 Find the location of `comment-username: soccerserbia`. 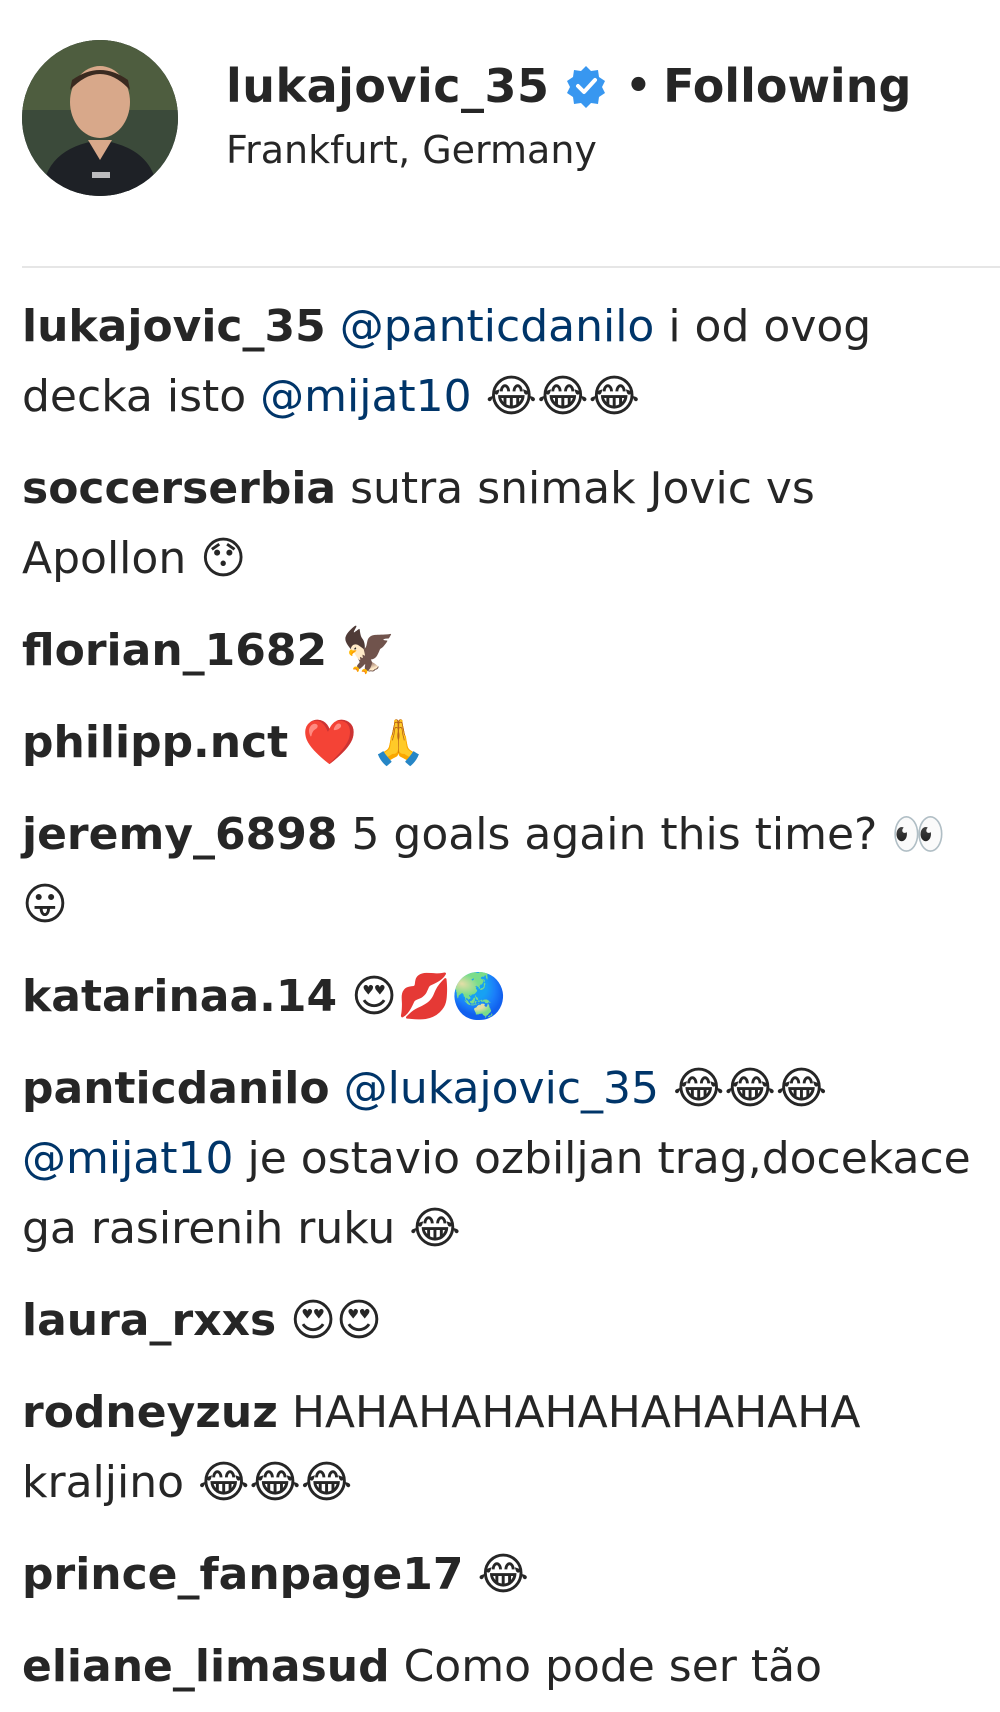

comment-username: soccerserbia is located at coordinates (179, 488).